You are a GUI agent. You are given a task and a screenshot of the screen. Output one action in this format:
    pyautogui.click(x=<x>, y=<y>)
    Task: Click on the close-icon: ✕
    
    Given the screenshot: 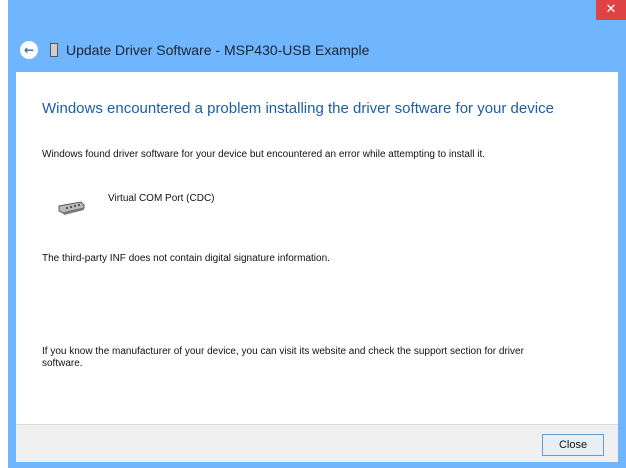 What is the action you would take?
    pyautogui.click(x=611, y=10)
    